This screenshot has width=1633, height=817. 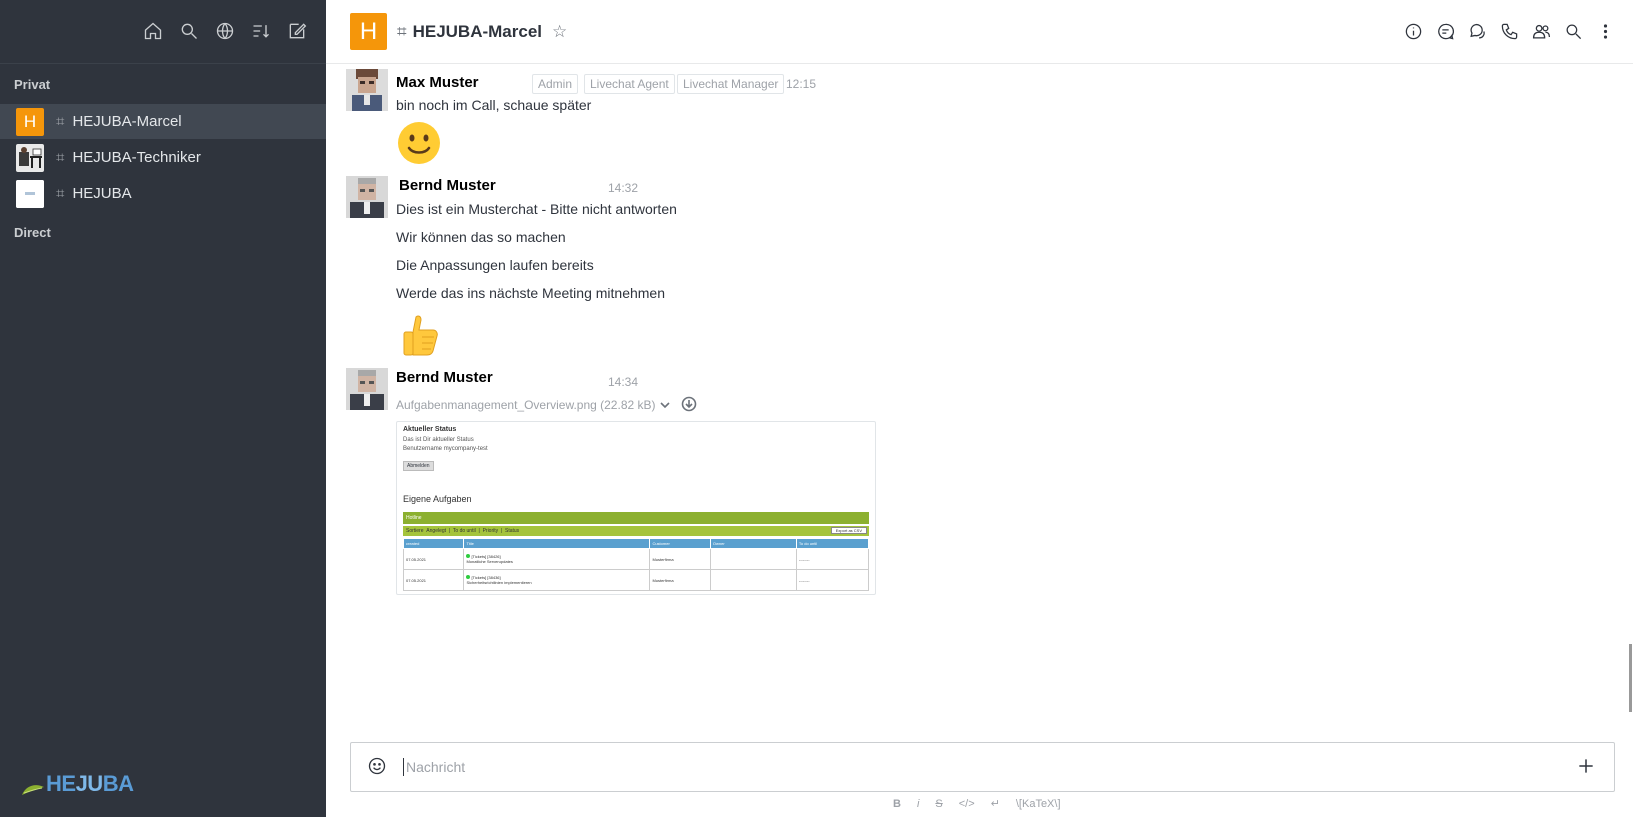 What do you see at coordinates (261, 31) in the screenshot?
I see `sort-icon` at bounding box center [261, 31].